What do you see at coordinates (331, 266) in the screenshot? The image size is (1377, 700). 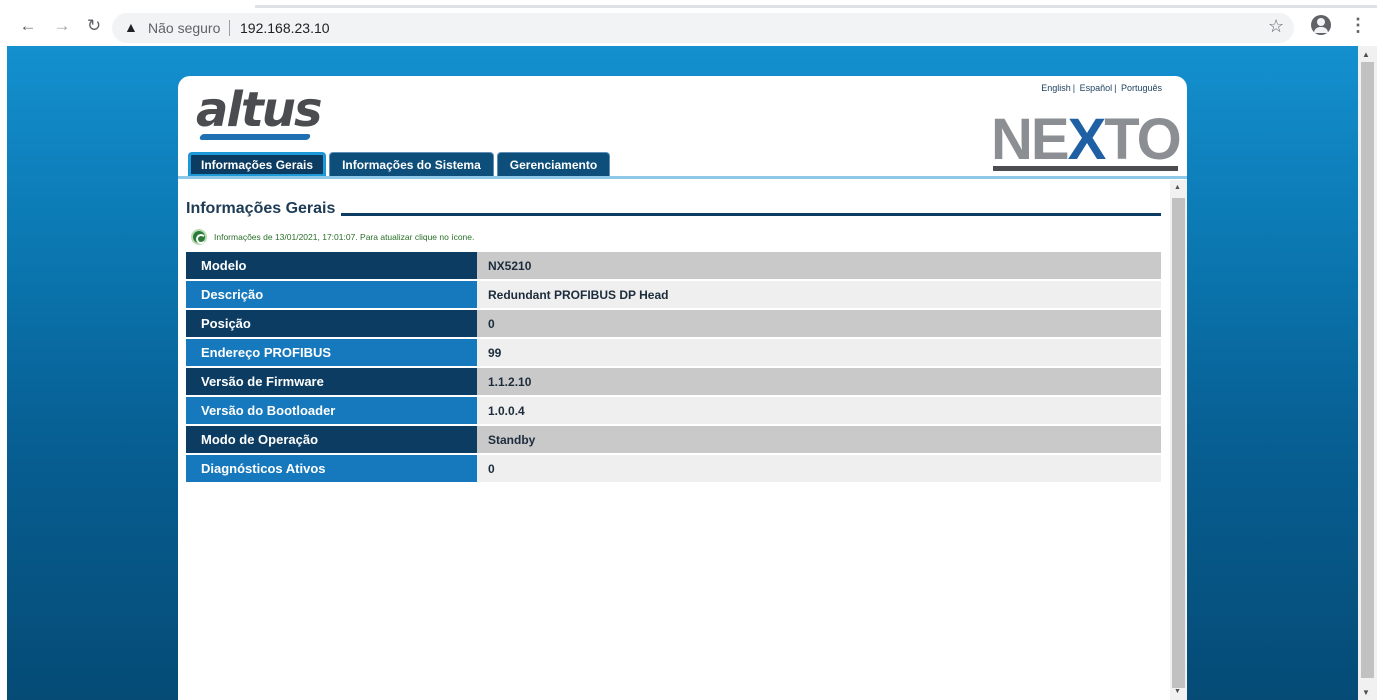 I see `row-label: Modelo` at bounding box center [331, 266].